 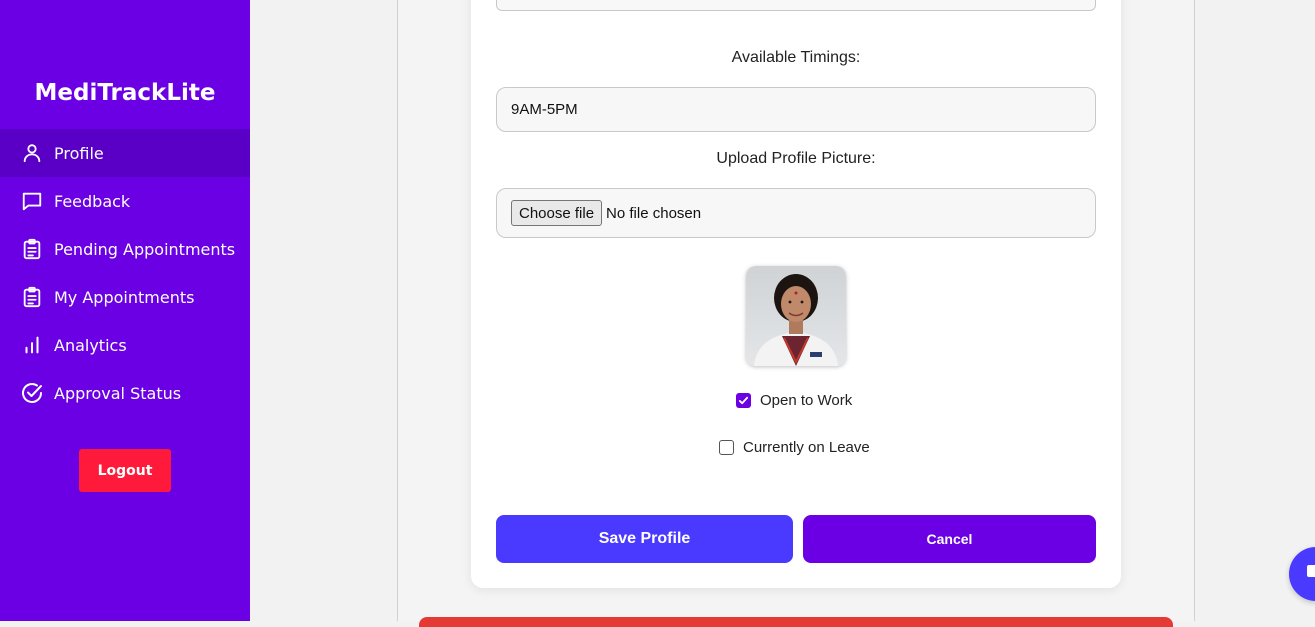 I want to click on sidebar-item-analytics: Analytics, so click(x=125, y=345).